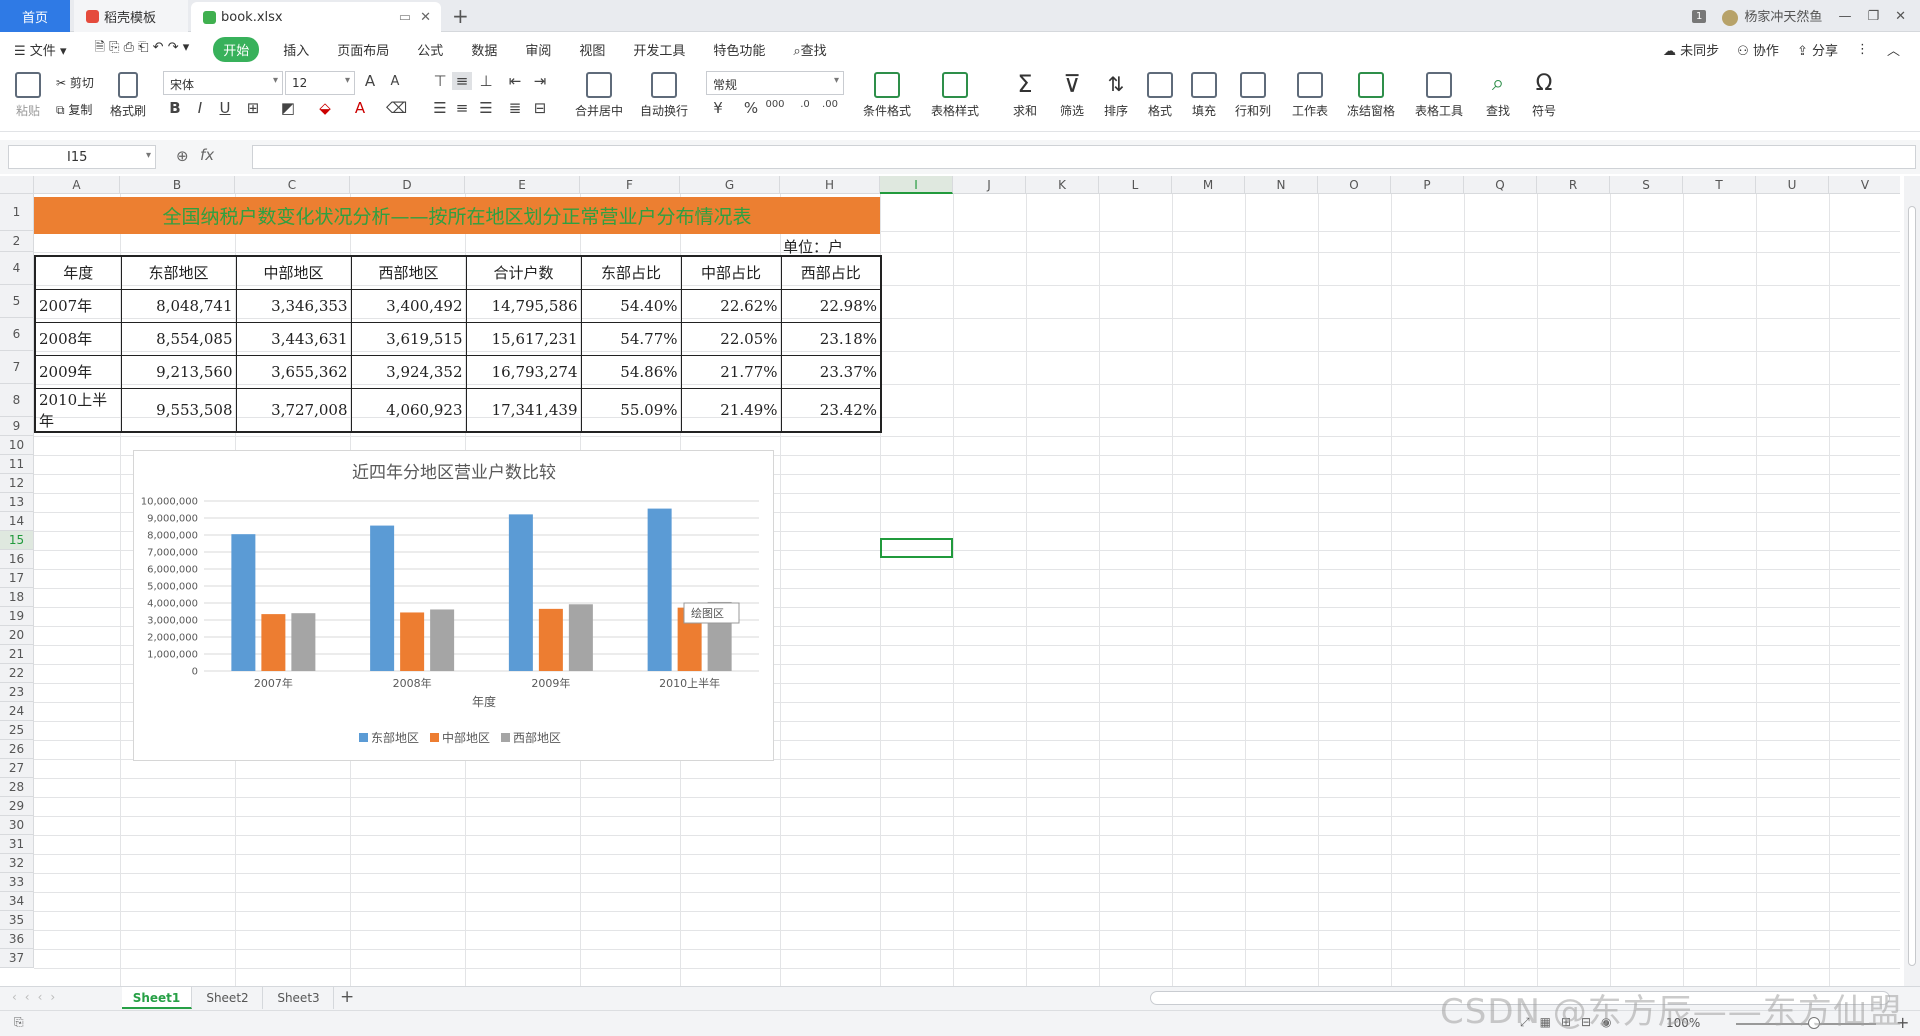 The width and height of the screenshot is (1920, 1036). Describe the element at coordinates (1900, 16) in the screenshot. I see `close-window-icon: ✕` at that location.